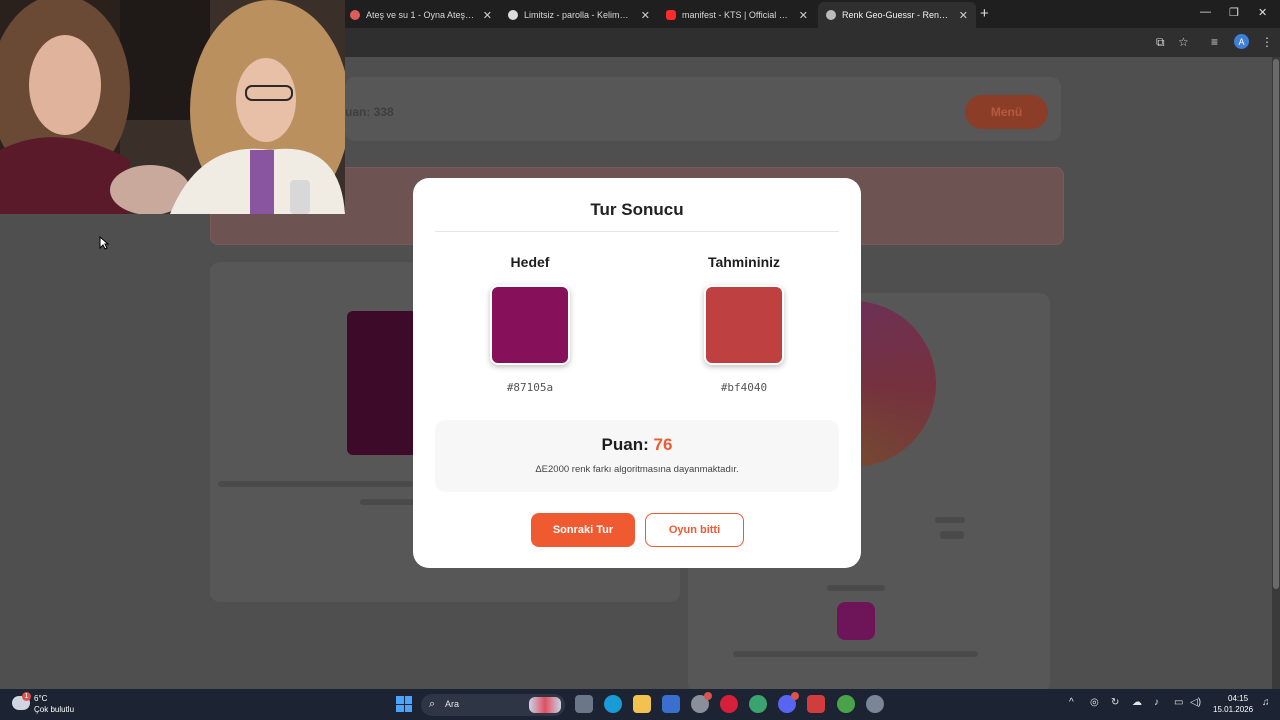 This screenshot has height=720, width=1280. I want to click on browser-tab-3: manifest - KTS | Official Music V ✕, so click(737, 15).